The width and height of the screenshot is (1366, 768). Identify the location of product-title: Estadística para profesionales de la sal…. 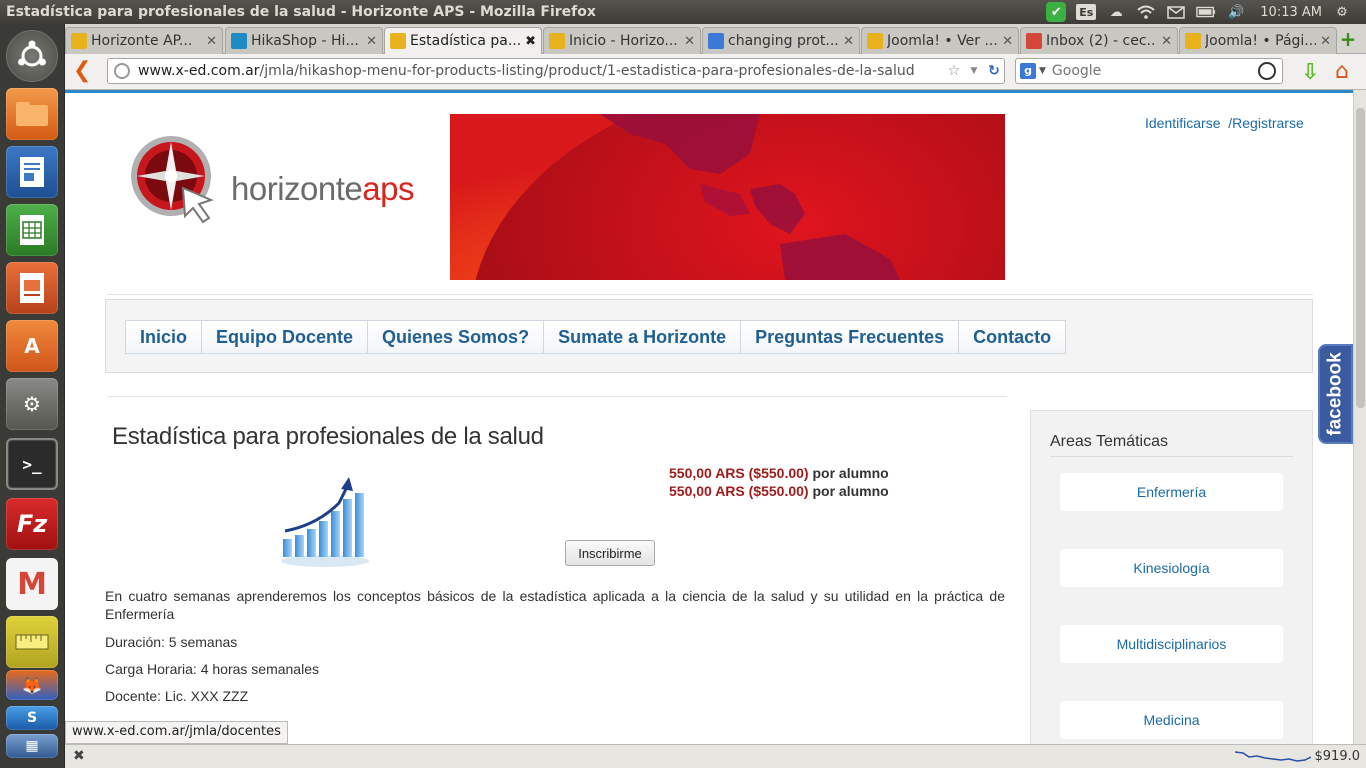
(328, 436).